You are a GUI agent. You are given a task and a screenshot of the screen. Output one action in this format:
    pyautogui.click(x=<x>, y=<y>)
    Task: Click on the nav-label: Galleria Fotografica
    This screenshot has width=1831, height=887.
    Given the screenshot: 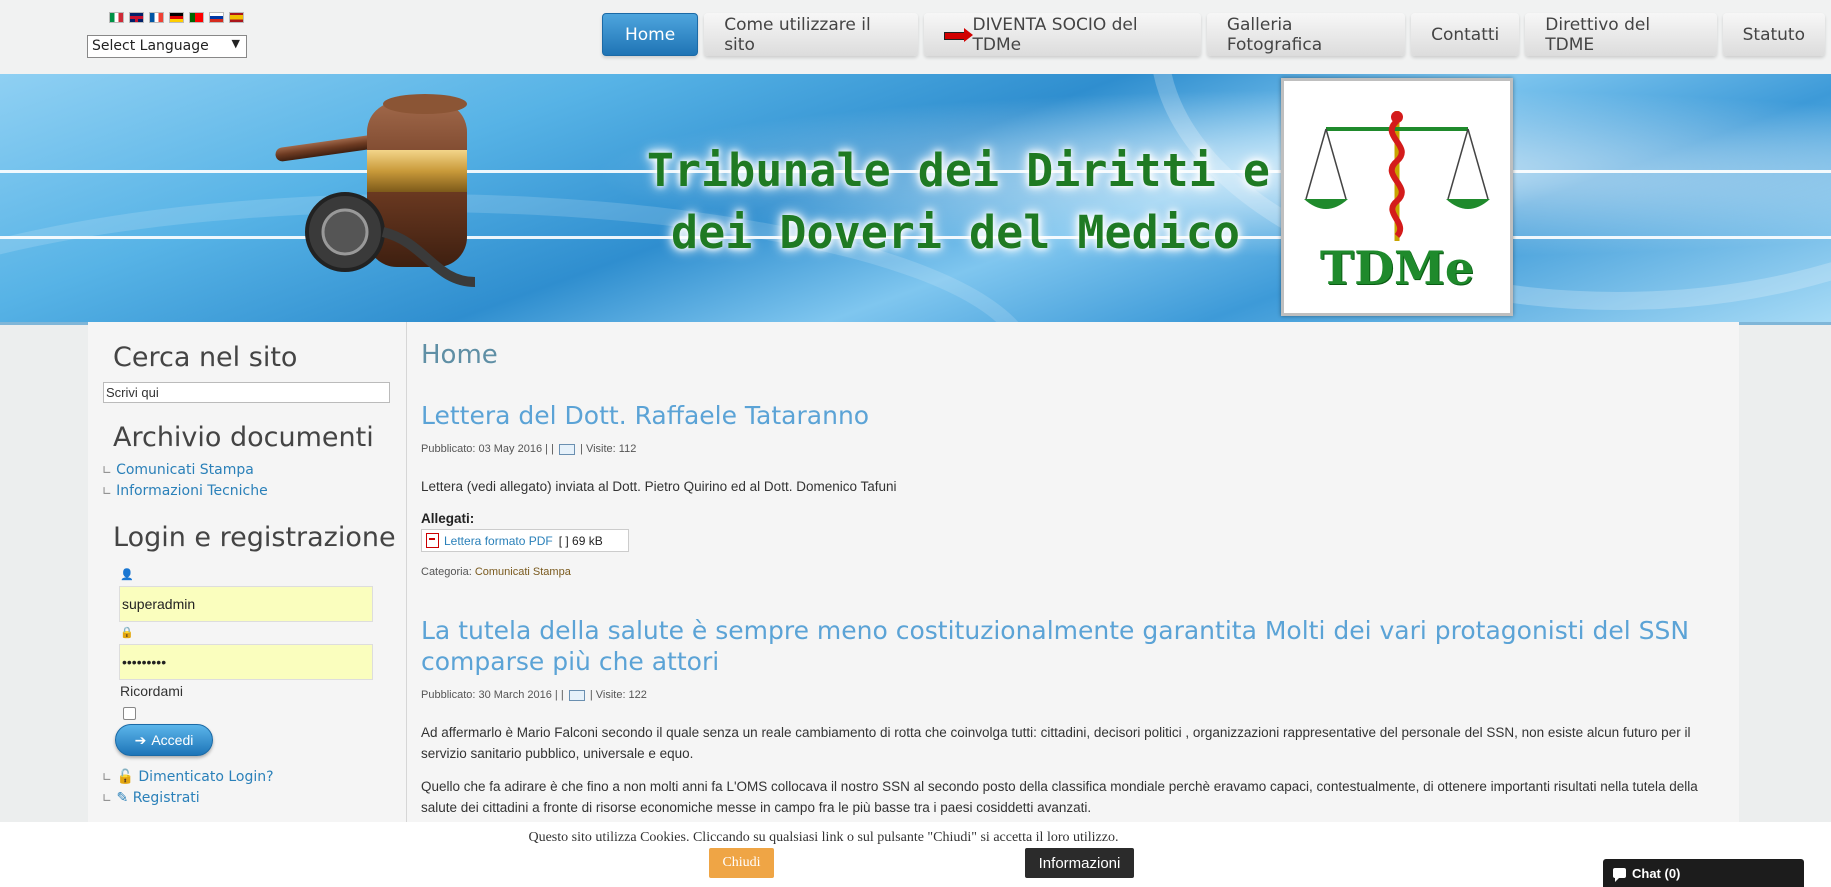 What is the action you would take?
    pyautogui.click(x=1274, y=34)
    